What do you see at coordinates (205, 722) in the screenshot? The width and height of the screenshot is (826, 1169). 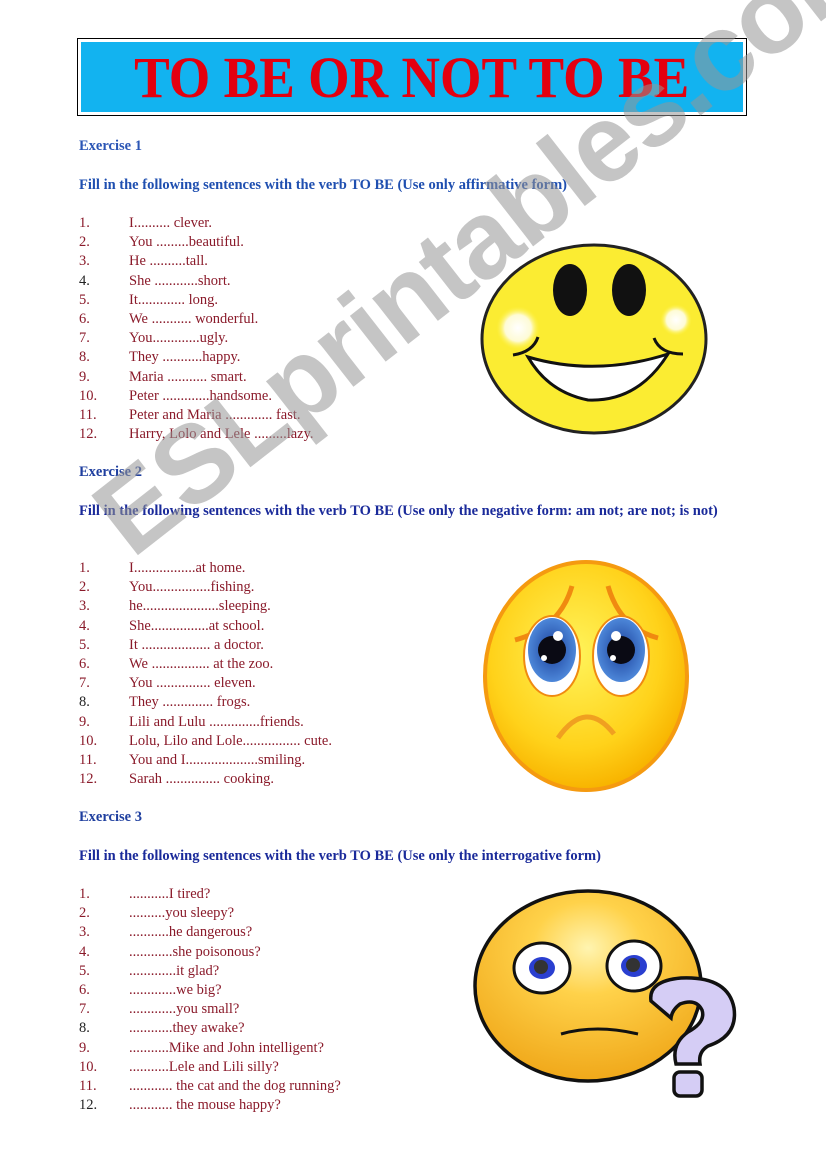 I see `list-item: 9. Lili and Lulu ..............friends.` at bounding box center [205, 722].